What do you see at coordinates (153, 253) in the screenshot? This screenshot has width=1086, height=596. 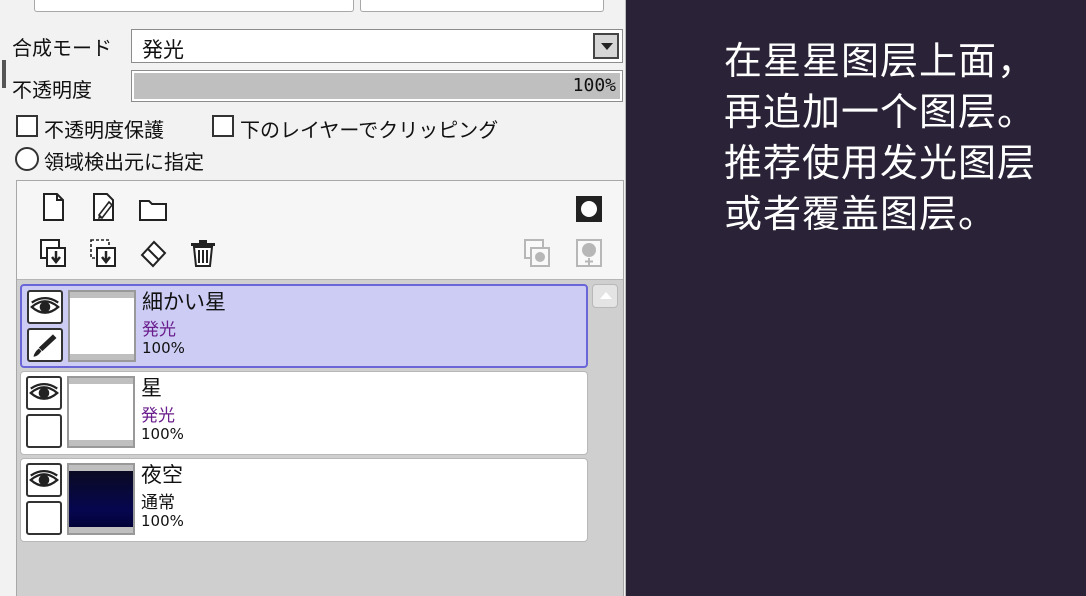 I see `clear-layer-icon` at bounding box center [153, 253].